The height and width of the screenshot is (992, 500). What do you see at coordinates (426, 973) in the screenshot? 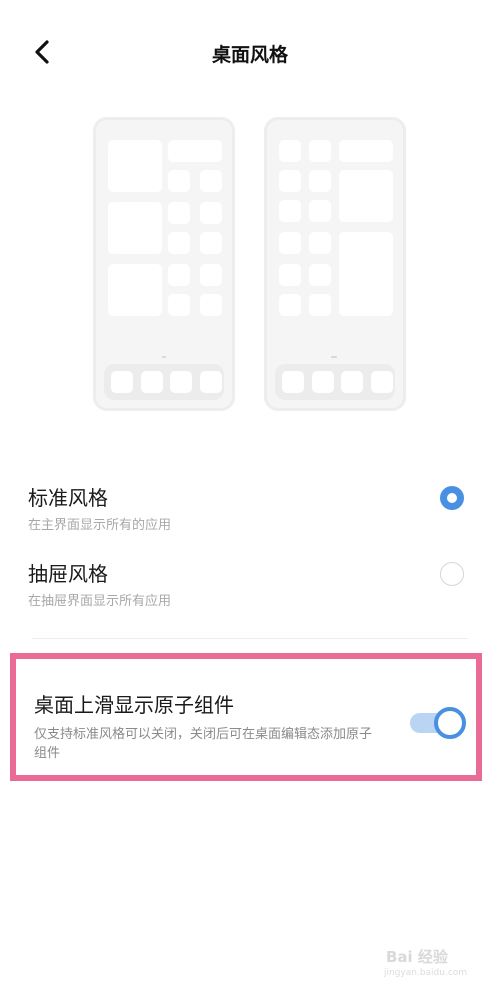
I see `watermark-url: jingyan.baidu.com` at bounding box center [426, 973].